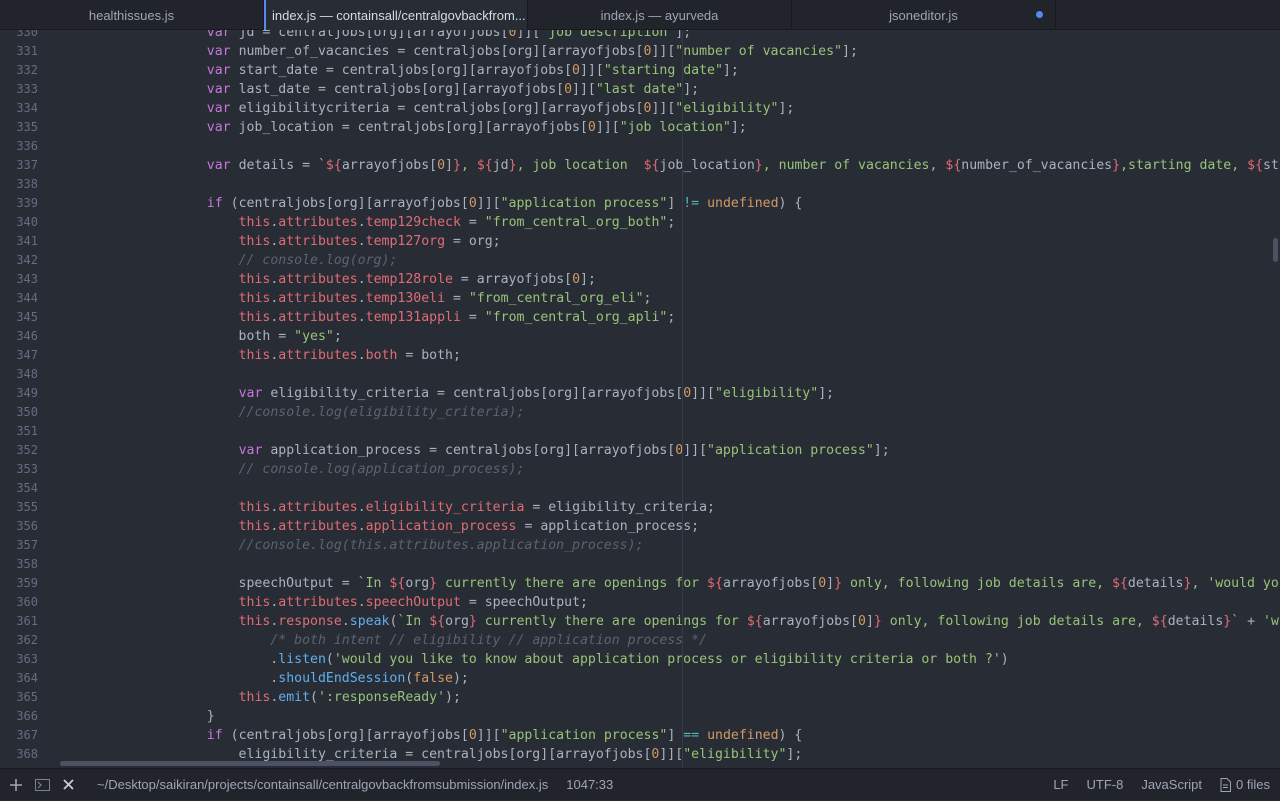 Image resolution: width=1280 pixels, height=801 pixels. I want to click on code-token: false, so click(433, 678).